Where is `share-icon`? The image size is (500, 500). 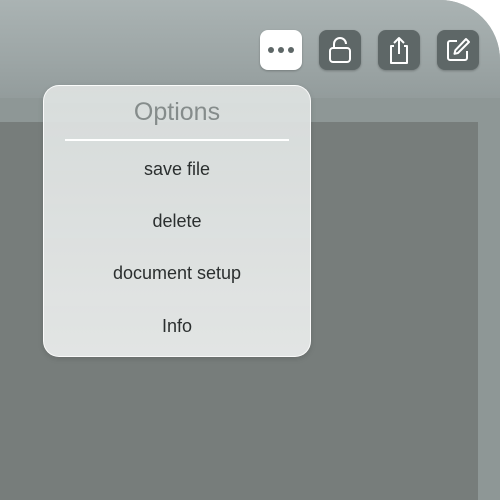
share-icon is located at coordinates (399, 50).